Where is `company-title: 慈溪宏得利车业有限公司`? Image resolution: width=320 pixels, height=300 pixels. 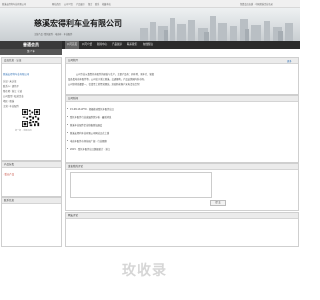 company-title: 慈溪宏得利车业有限公司 is located at coordinates (78, 23).